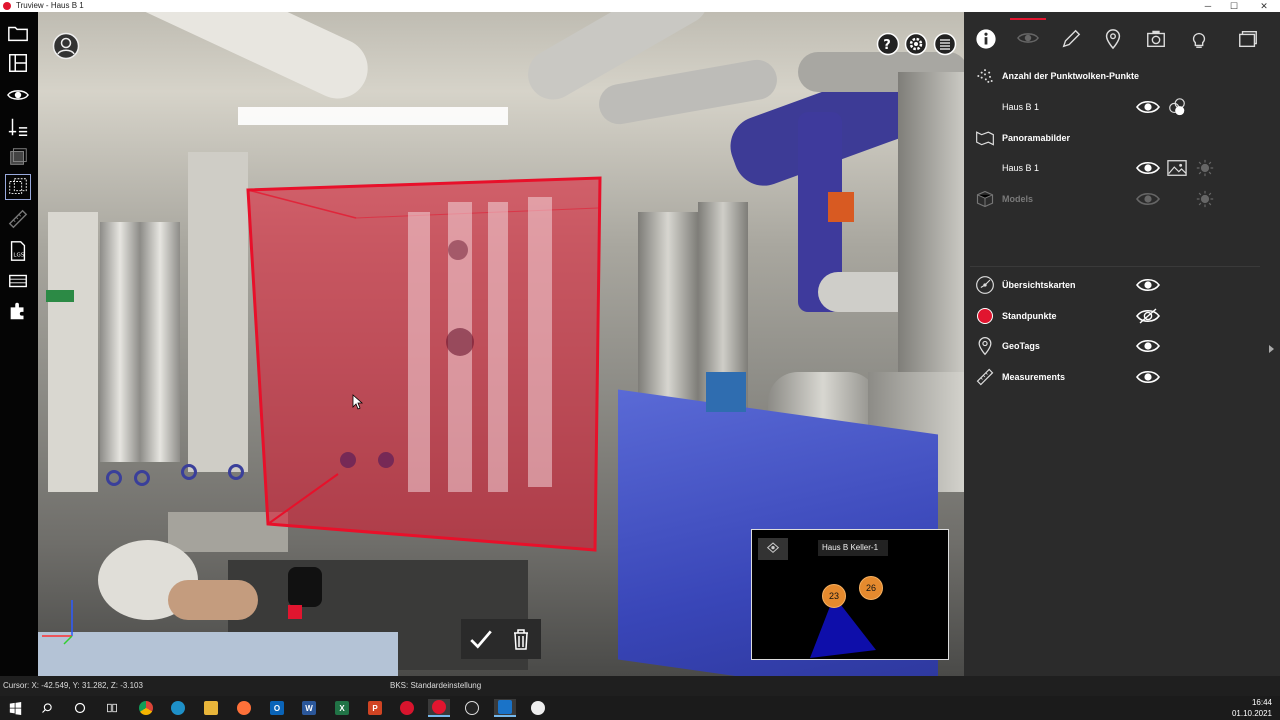  Describe the element at coordinates (985, 285) in the screenshot. I see `overview-map-icon` at that location.